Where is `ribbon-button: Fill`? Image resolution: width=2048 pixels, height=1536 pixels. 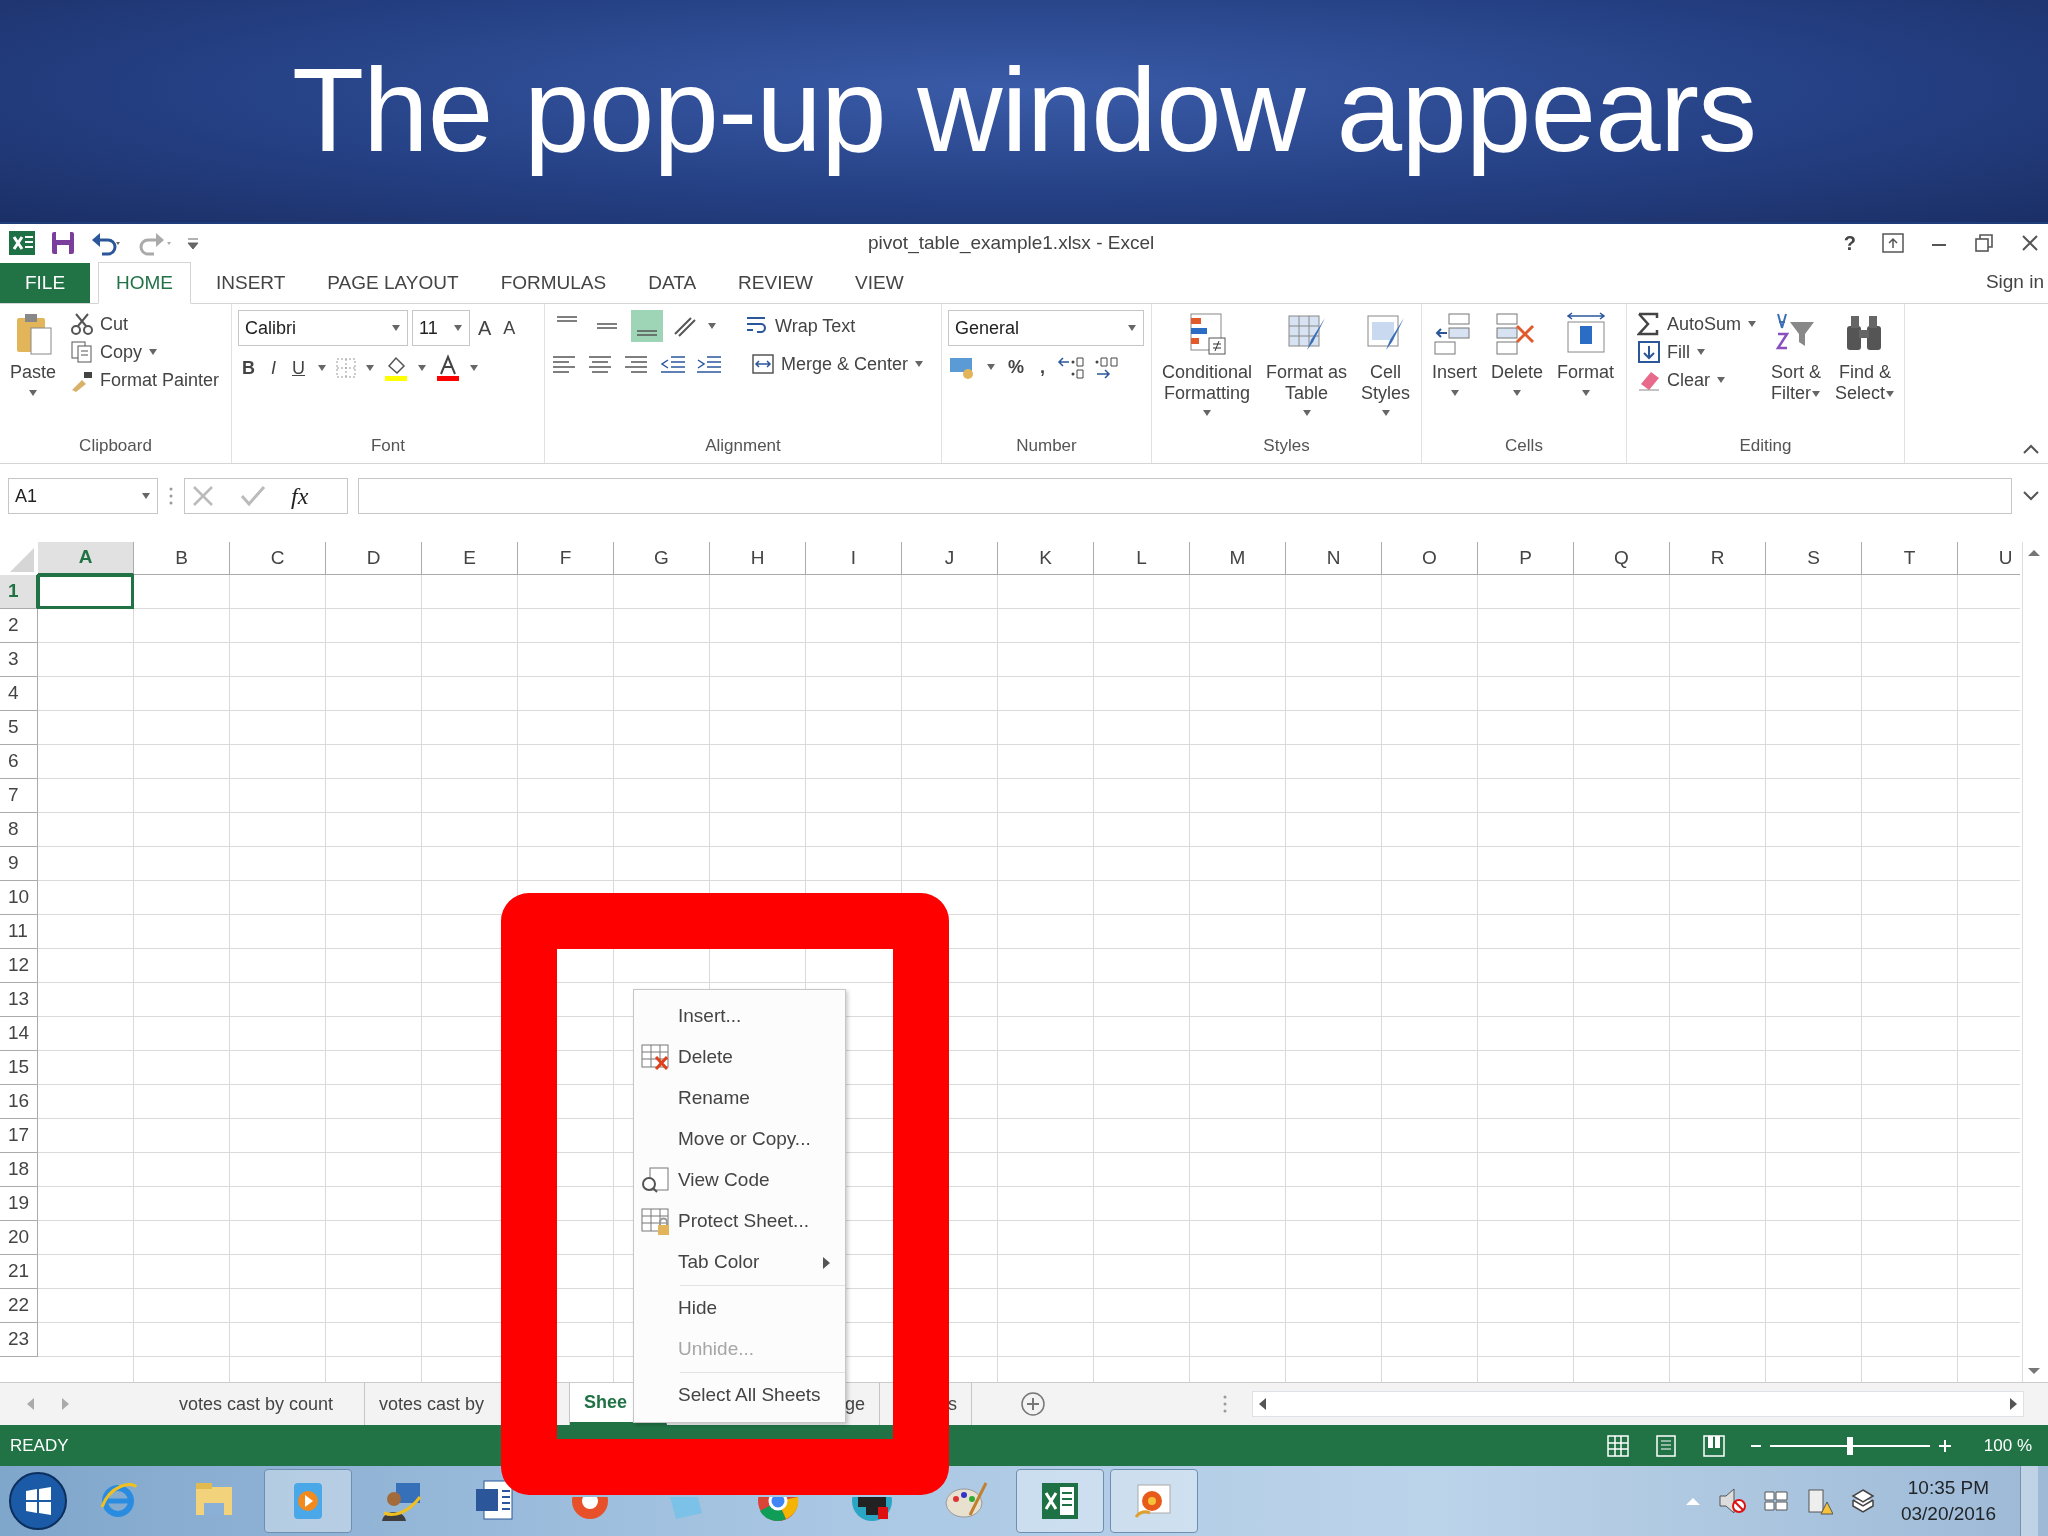 ribbon-button: Fill is located at coordinates (1697, 352).